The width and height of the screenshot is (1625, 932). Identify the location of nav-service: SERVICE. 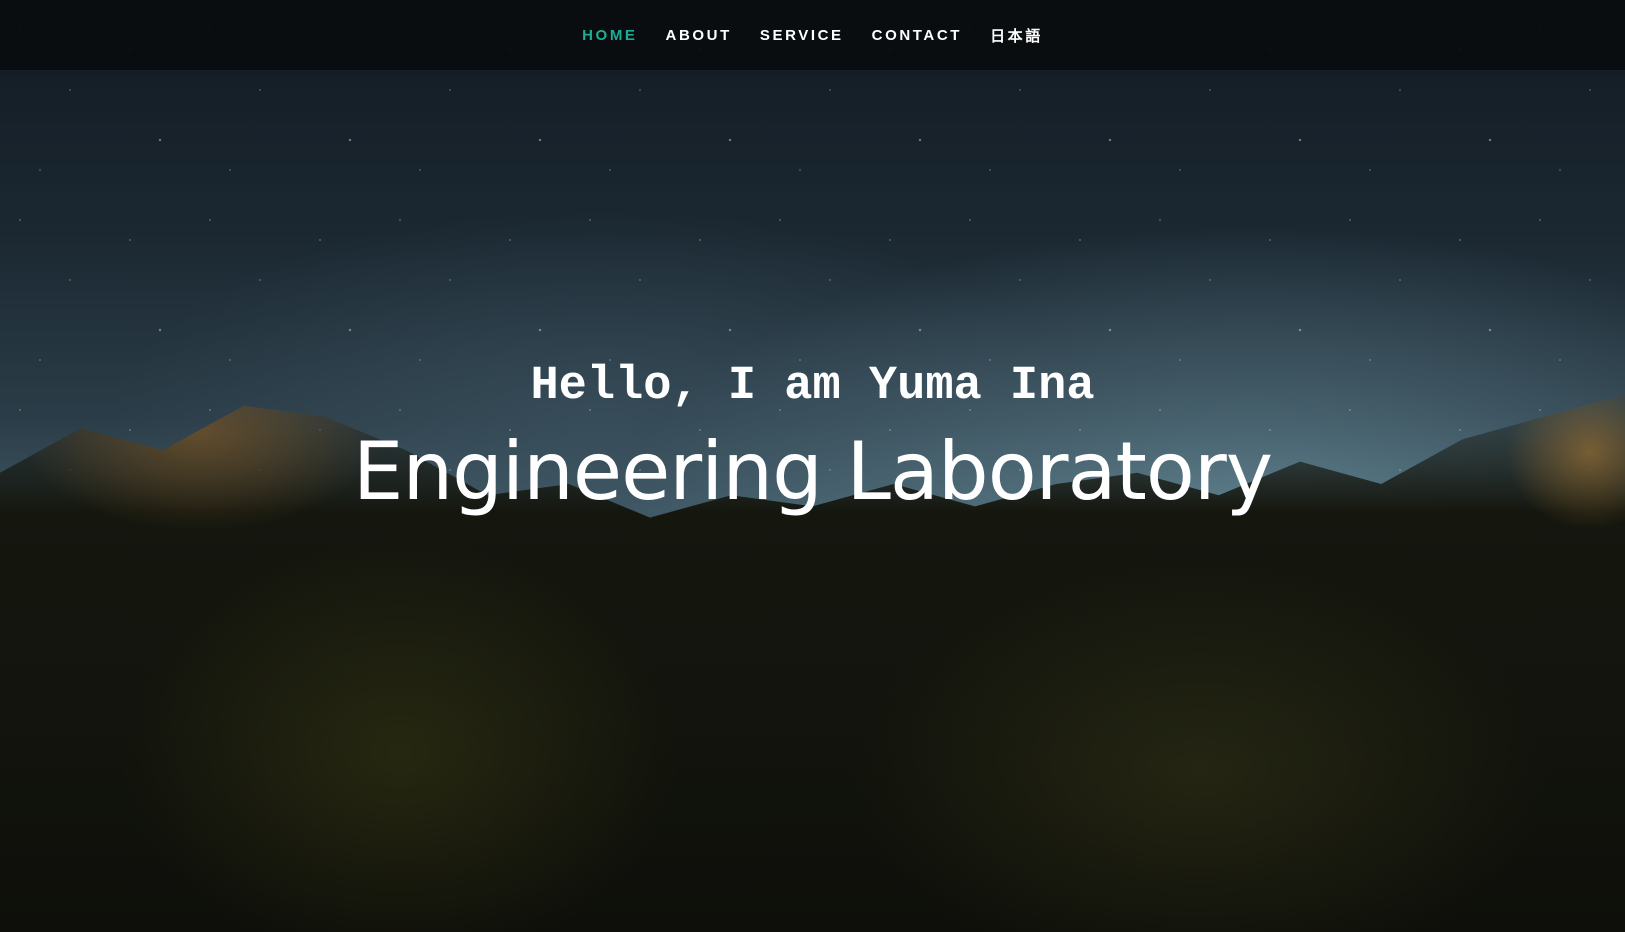
(802, 35).